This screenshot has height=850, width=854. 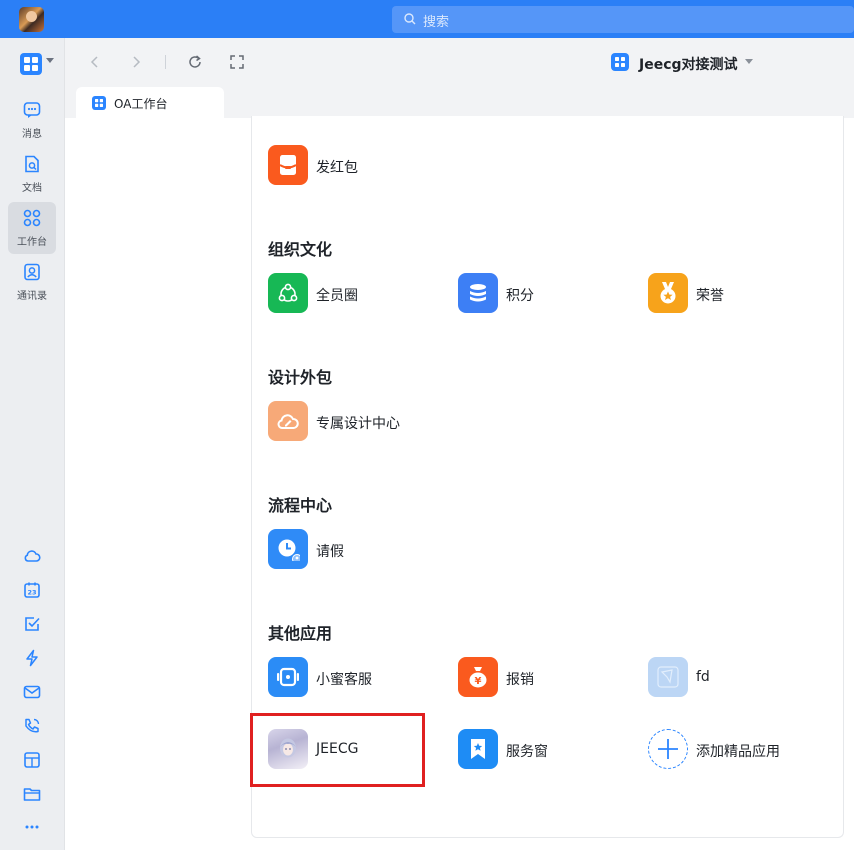 I want to click on app-label: 发红包, so click(x=337, y=168).